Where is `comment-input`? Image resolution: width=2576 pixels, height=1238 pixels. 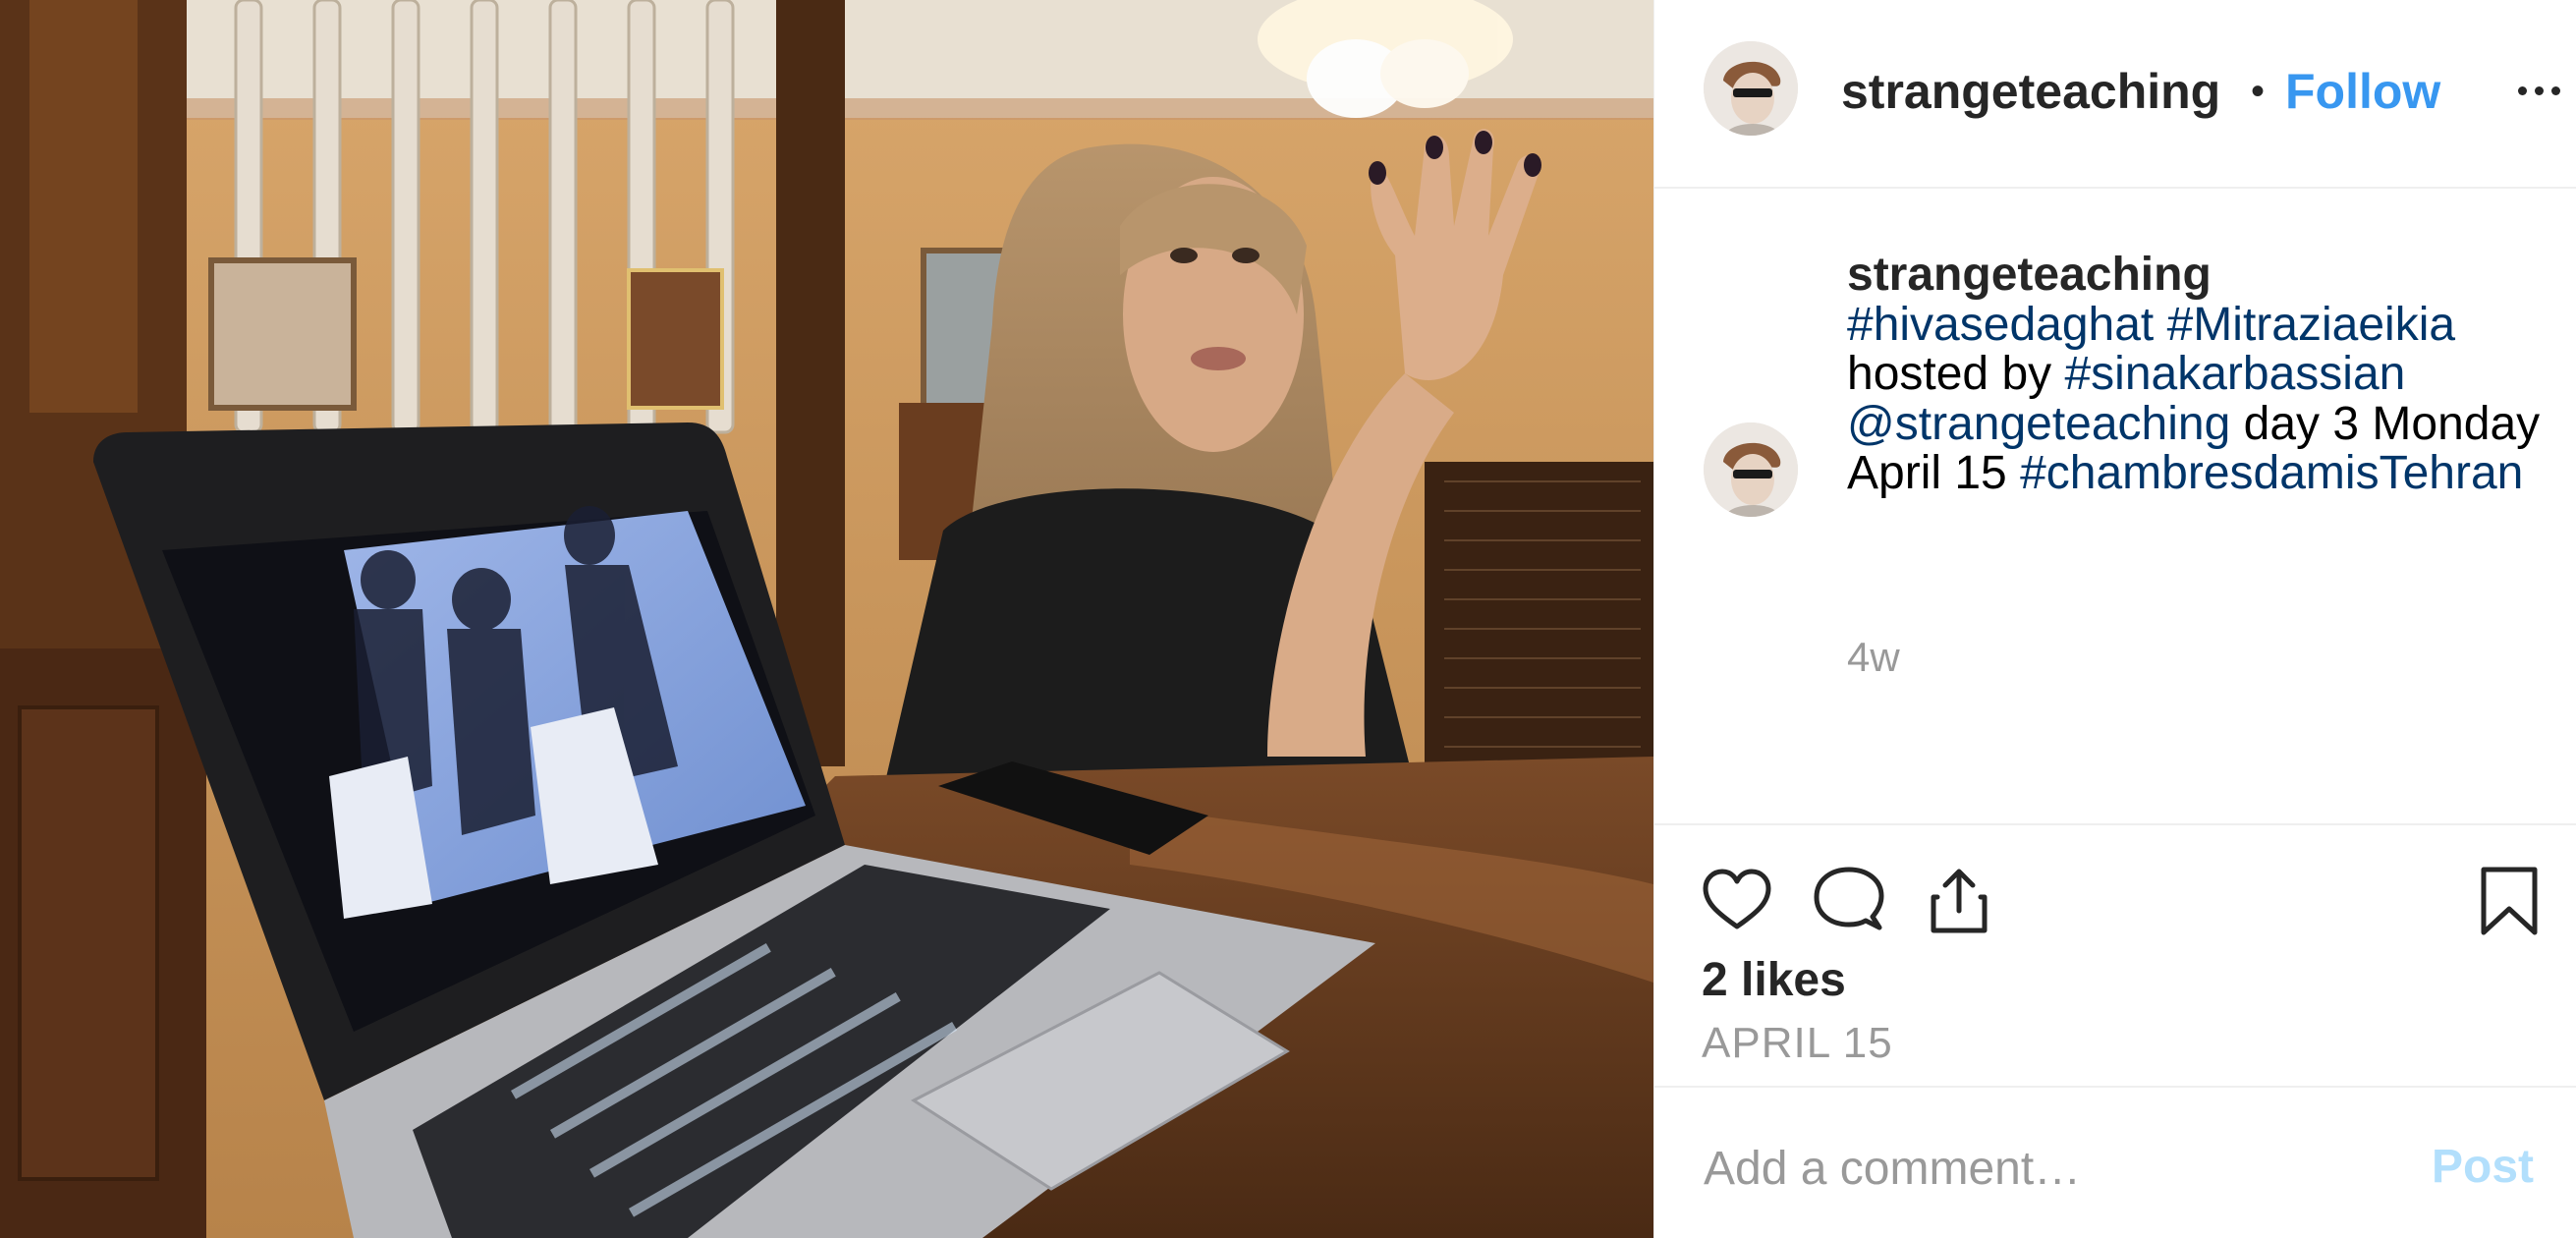 comment-input is located at coordinates (2038, 1168).